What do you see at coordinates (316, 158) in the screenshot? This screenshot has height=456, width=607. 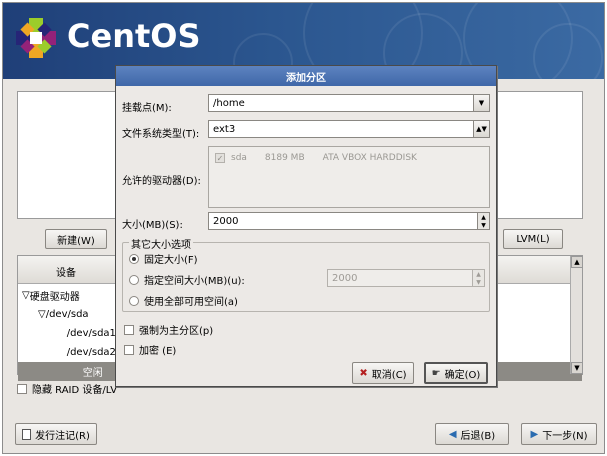 I see `drive-row: ✓ sda 8189 MB ATA VBOX HARDDISK` at bounding box center [316, 158].